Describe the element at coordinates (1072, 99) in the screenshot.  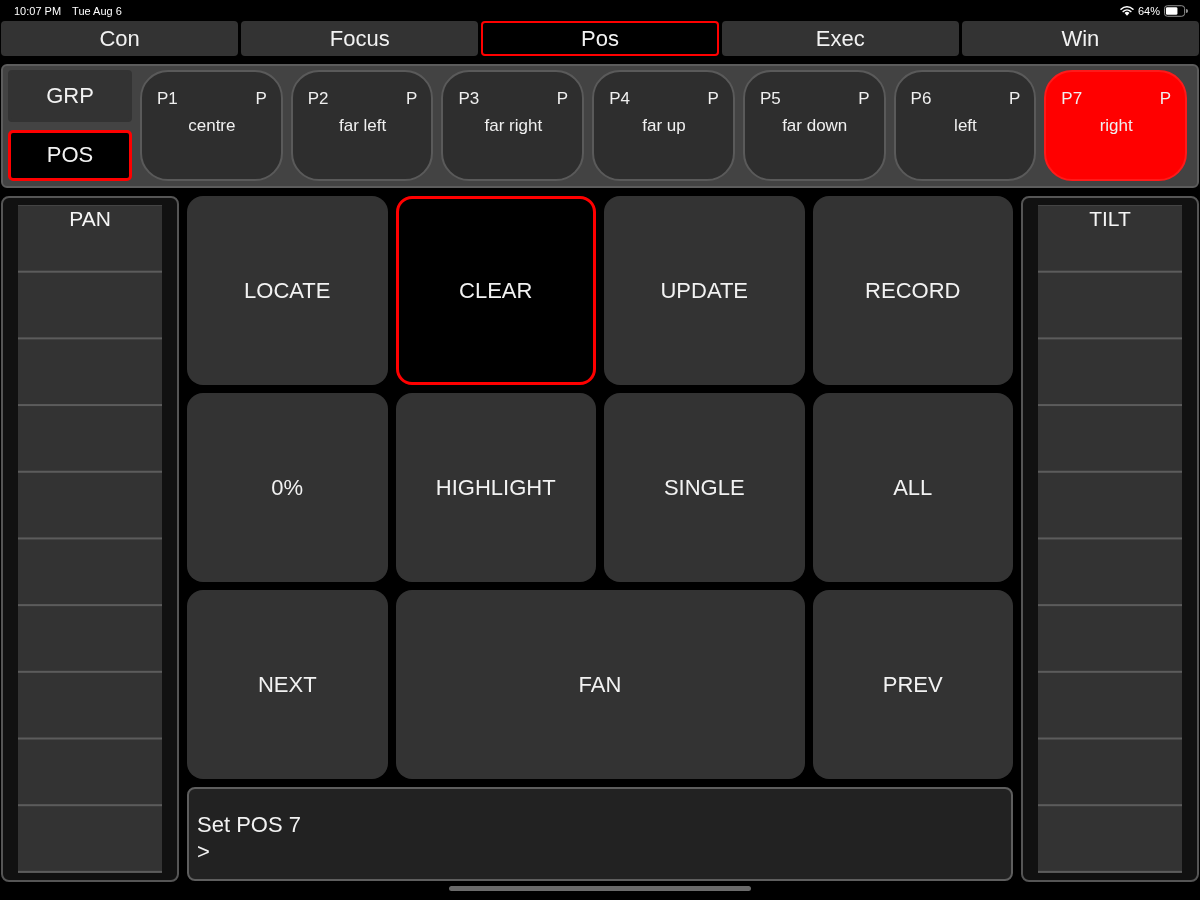
I see `preset-number: P7` at that location.